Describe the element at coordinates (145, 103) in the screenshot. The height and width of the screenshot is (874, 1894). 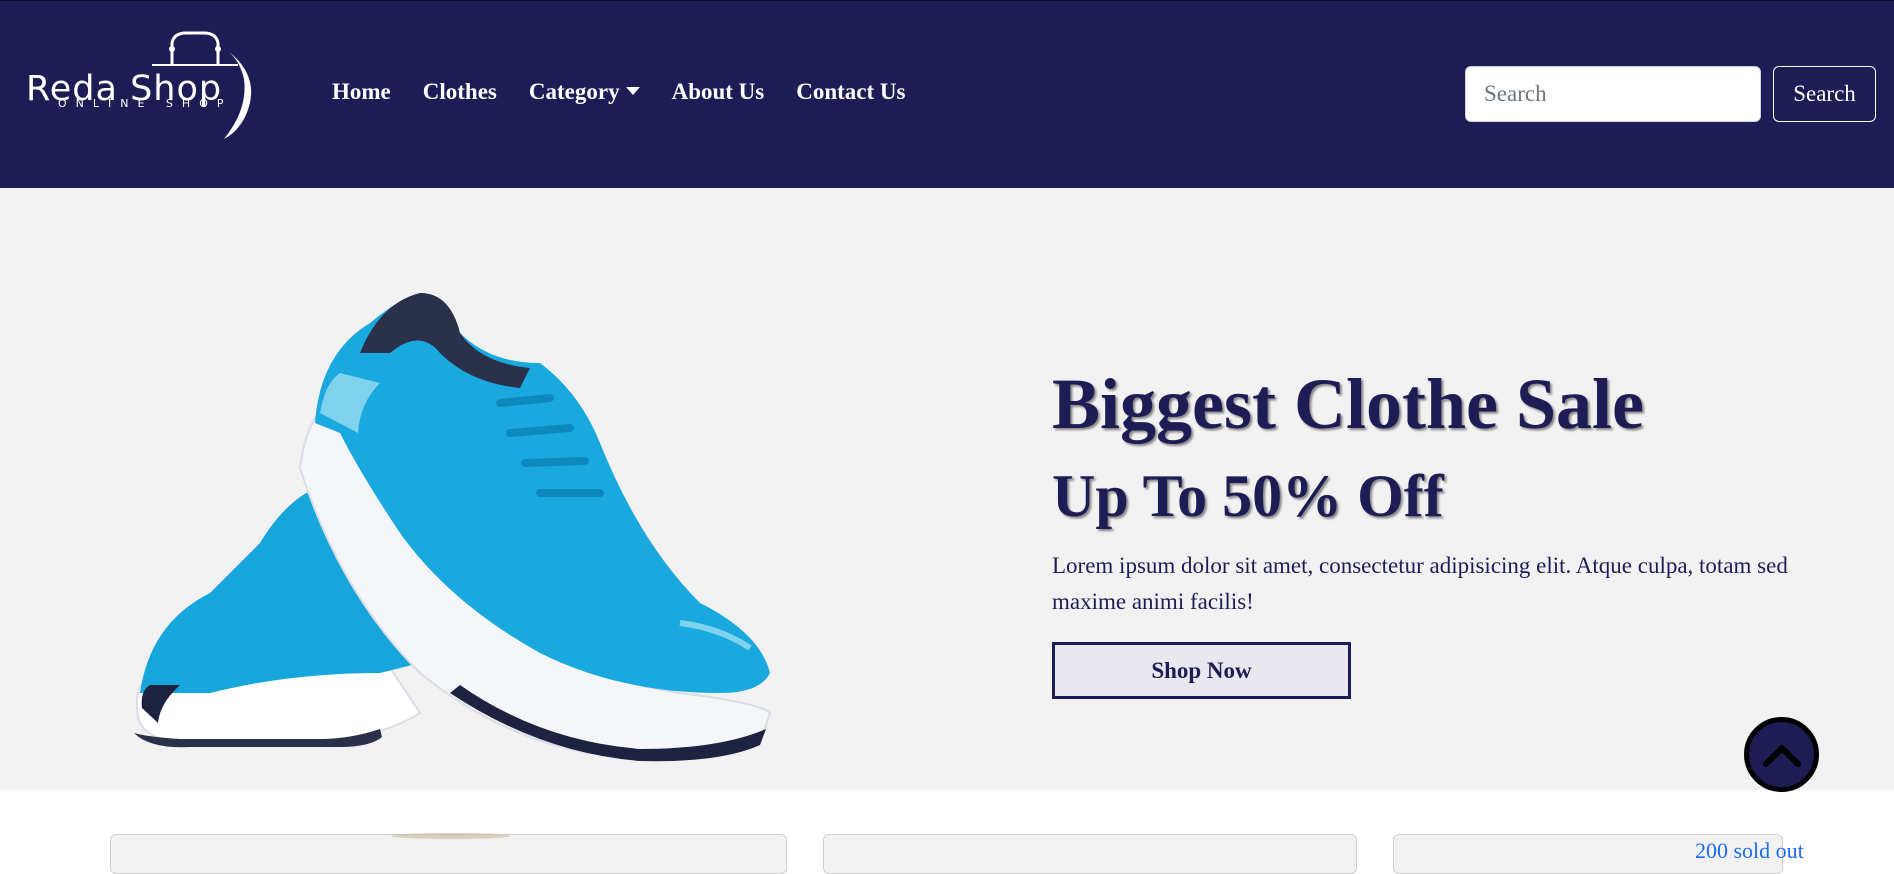
I see `logo-subtitle: ONLINE SHOP` at that location.